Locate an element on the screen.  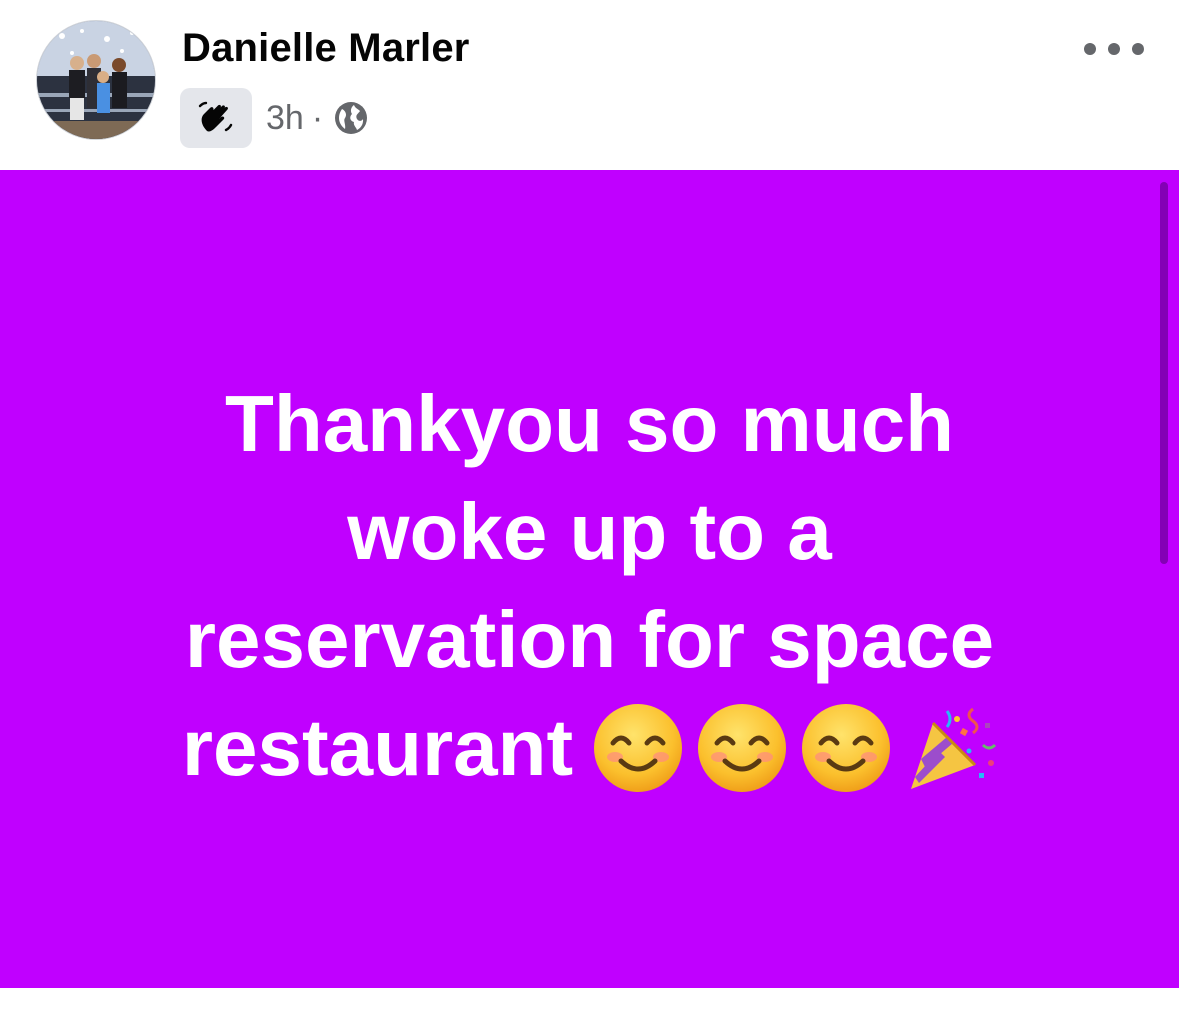
author-avatar is located at coordinates (96, 80).